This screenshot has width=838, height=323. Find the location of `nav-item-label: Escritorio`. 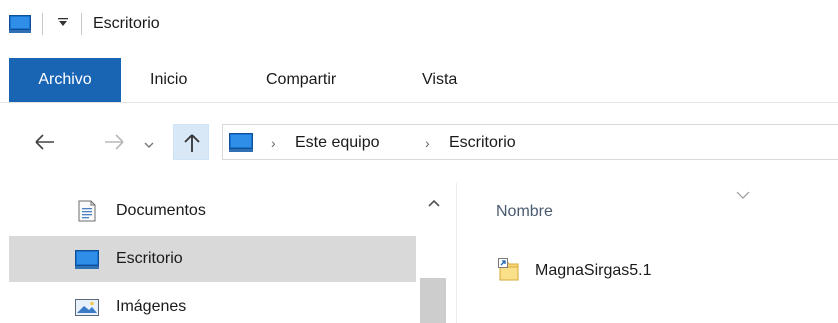

nav-item-label: Escritorio is located at coordinates (149, 258).